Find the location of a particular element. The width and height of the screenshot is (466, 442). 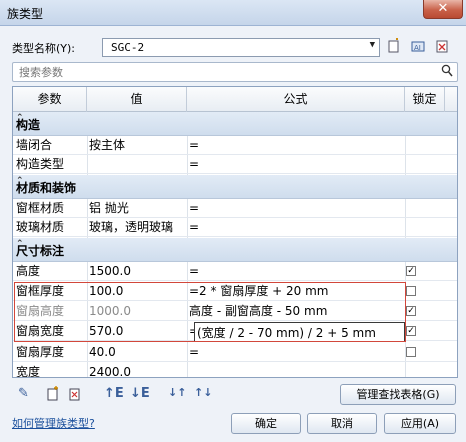

move-up-icon: ↑E is located at coordinates (114, 394).